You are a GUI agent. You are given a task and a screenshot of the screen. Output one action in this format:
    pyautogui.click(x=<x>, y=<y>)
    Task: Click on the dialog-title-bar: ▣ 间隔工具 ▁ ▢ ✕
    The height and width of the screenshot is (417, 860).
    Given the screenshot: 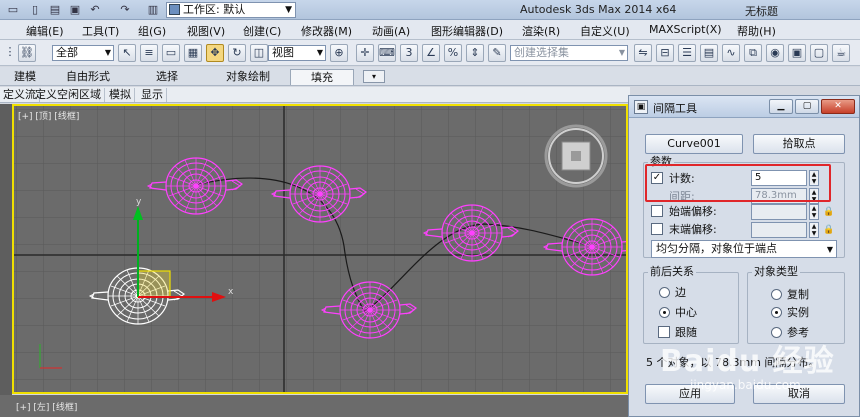 What is the action you would take?
    pyautogui.click(x=744, y=107)
    